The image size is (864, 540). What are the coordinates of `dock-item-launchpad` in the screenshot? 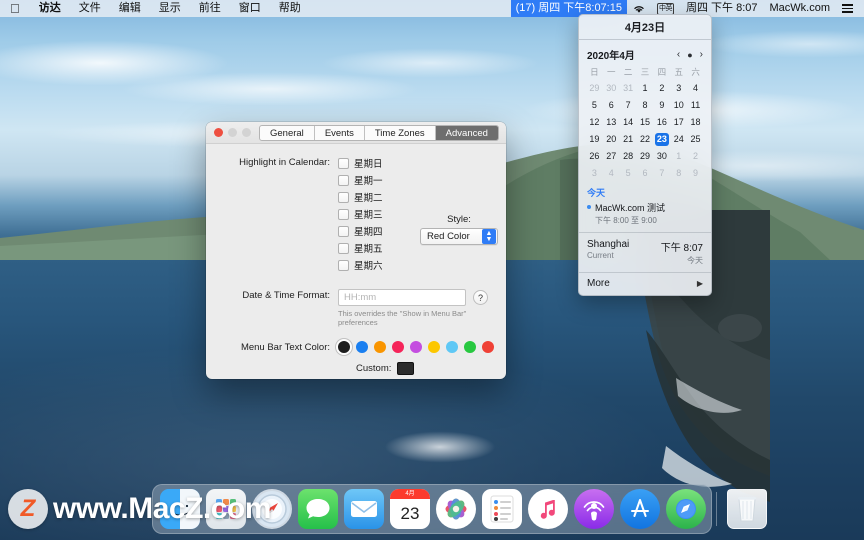 It's located at (226, 509).